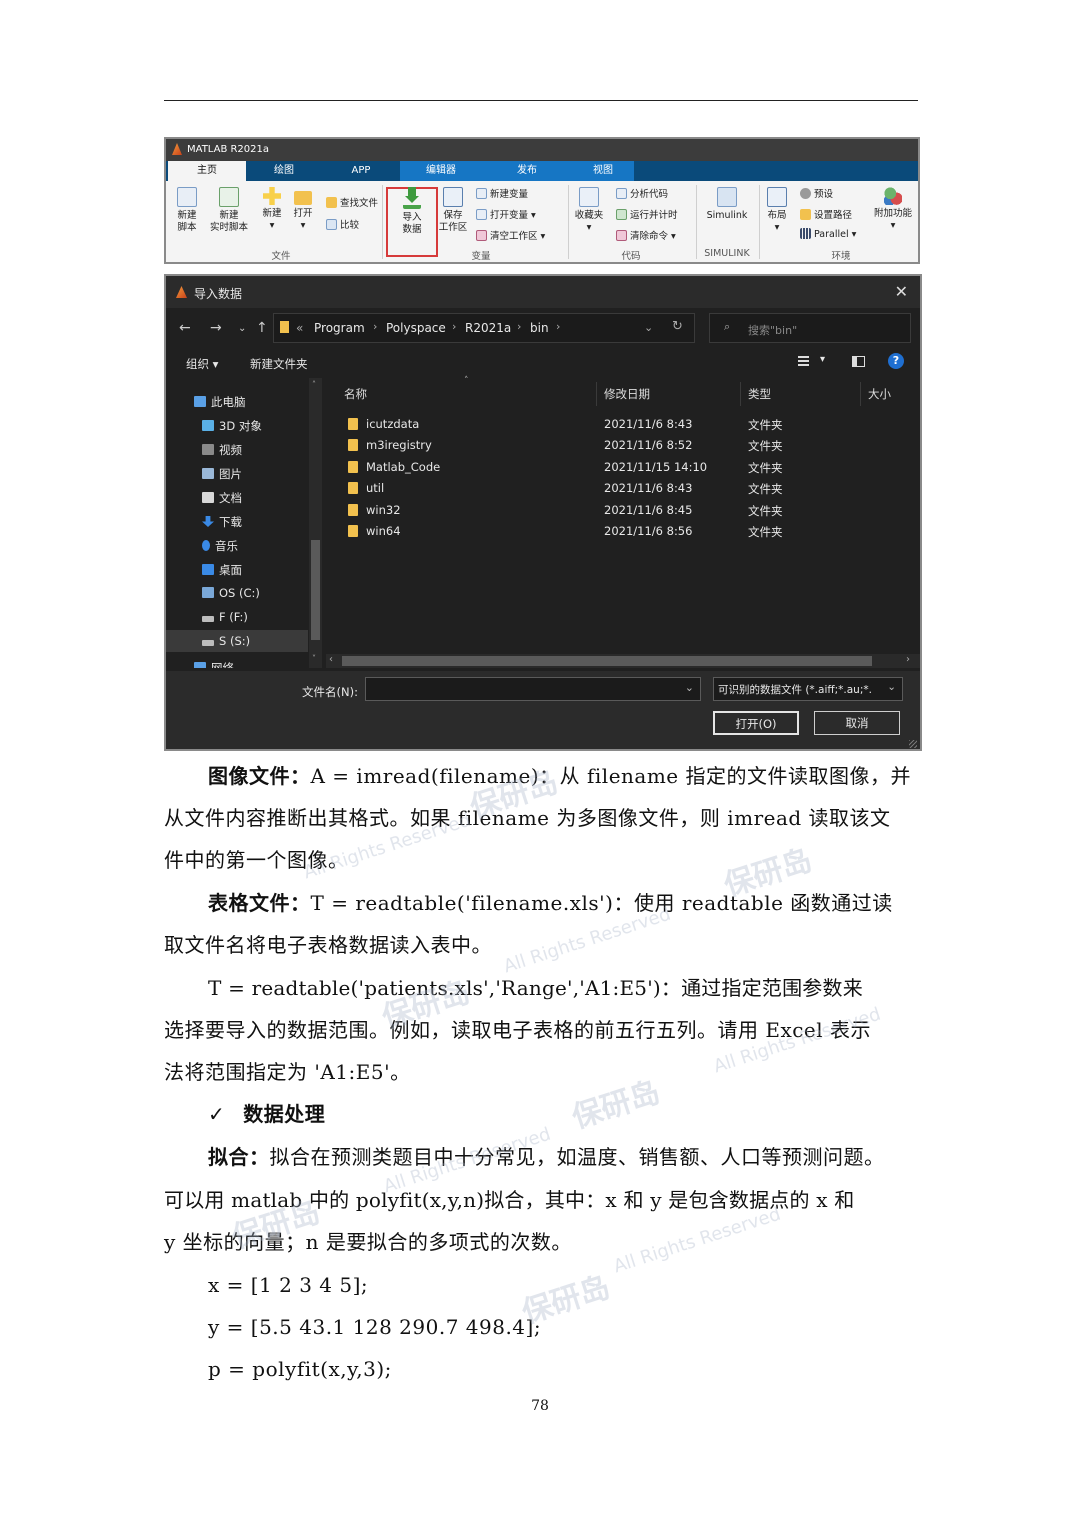  Describe the element at coordinates (623, 510) in the screenshot. I see `file-row: win32 2021/11/6 8:45 文件夹` at that location.